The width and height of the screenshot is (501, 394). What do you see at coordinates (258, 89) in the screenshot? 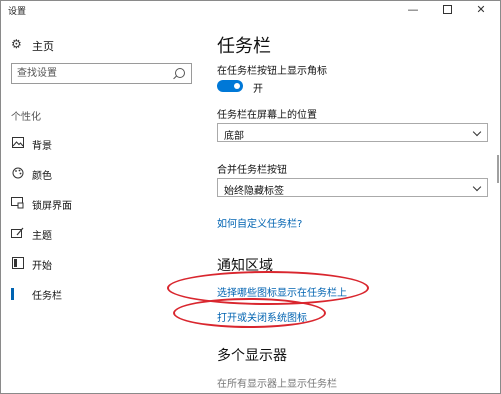
I see `badge-toggle-state: 开` at bounding box center [258, 89].